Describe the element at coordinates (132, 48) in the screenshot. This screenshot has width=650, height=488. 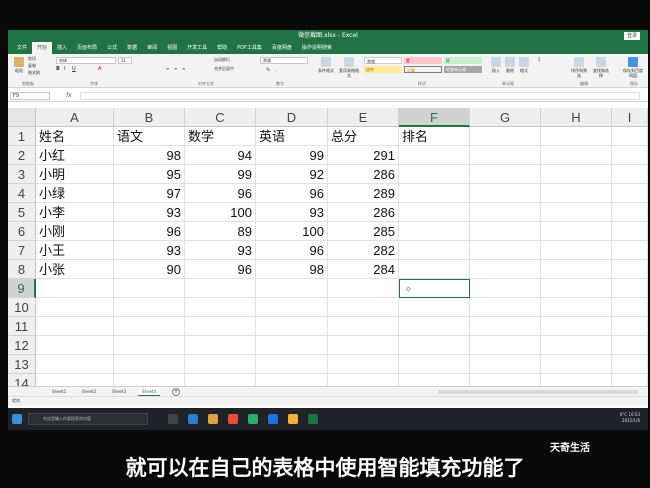
I see `ribbon-tab: 数据` at that location.